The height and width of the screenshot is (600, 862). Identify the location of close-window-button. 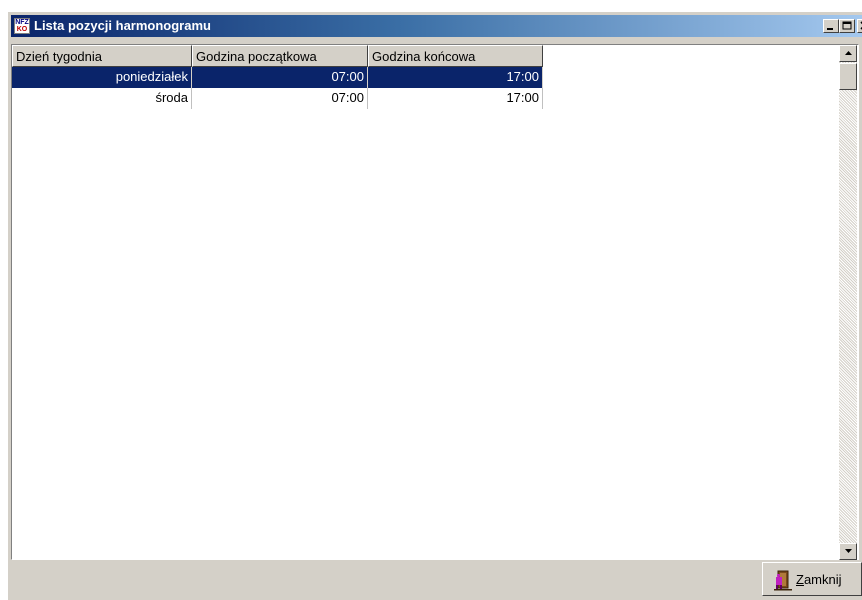
(859, 26).